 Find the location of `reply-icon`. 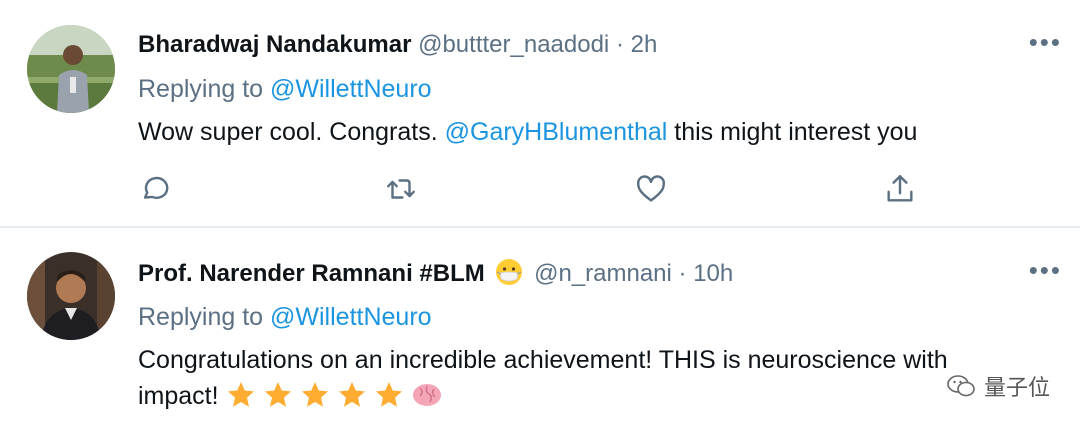

reply-icon is located at coordinates (156, 190).